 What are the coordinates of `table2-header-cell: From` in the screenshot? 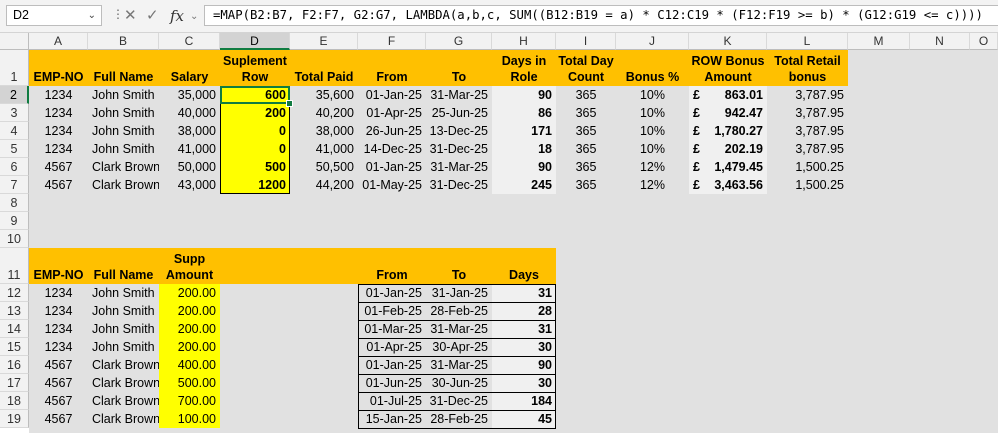 It's located at (392, 266).